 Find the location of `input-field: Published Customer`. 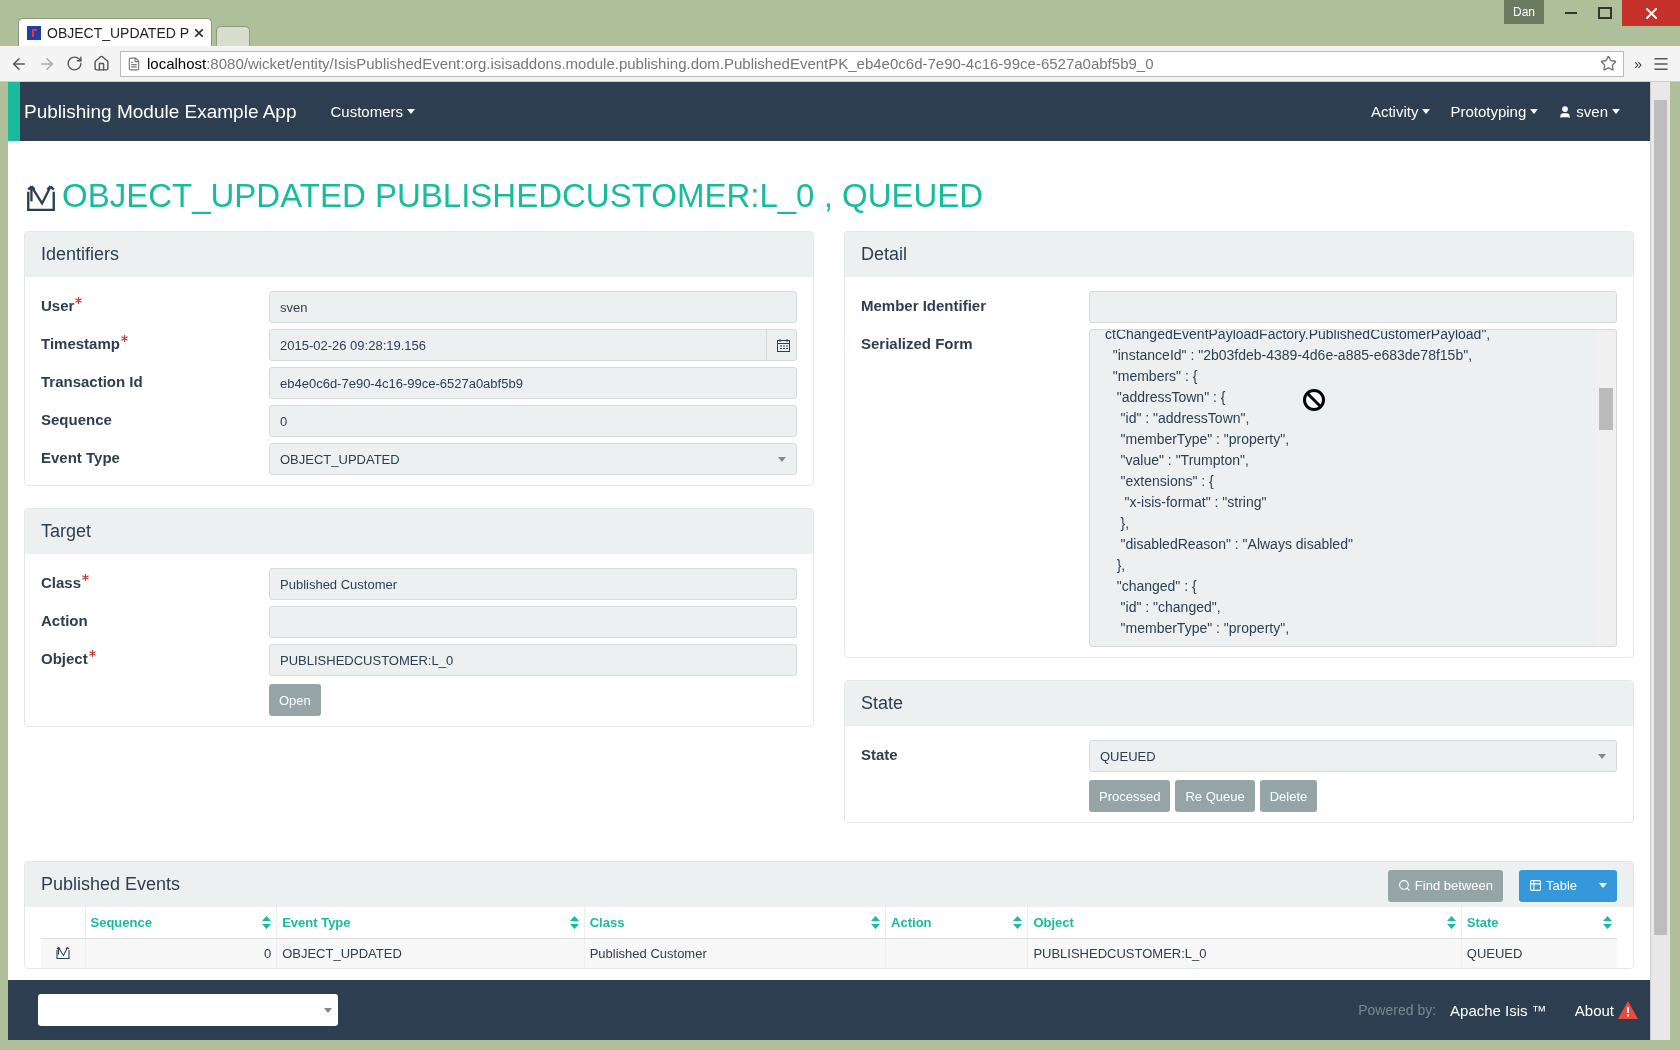

input-field: Published Customer is located at coordinates (533, 584).